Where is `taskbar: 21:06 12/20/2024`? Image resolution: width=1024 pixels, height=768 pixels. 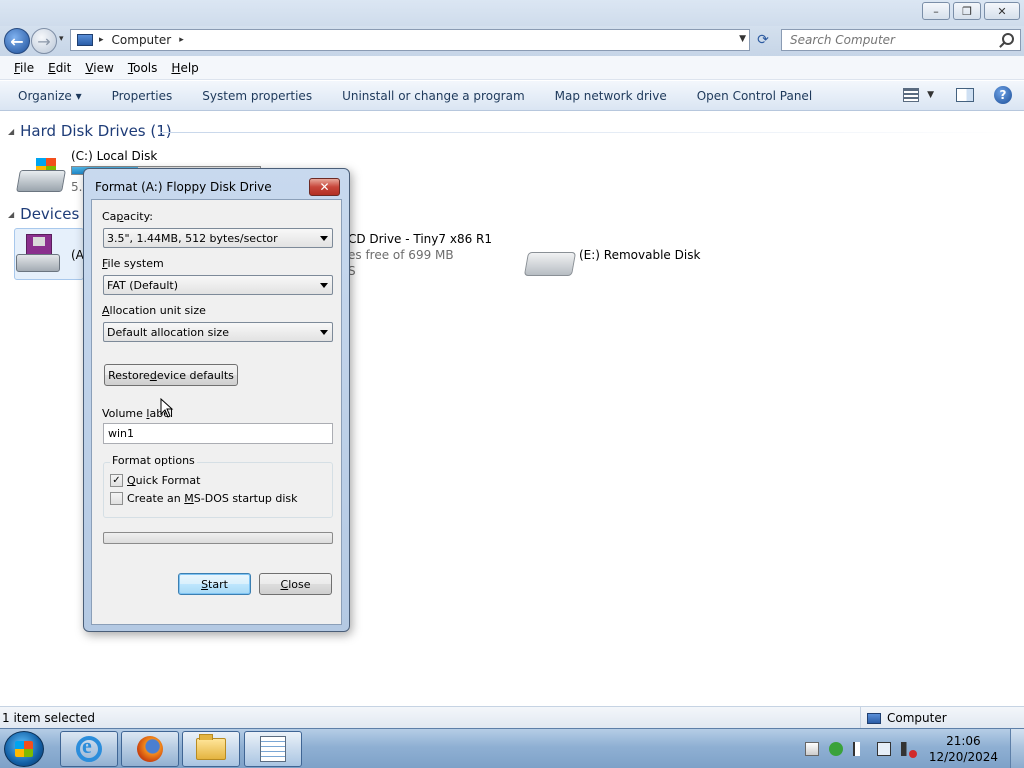
taskbar: 21:06 12/20/2024 is located at coordinates (512, 748).